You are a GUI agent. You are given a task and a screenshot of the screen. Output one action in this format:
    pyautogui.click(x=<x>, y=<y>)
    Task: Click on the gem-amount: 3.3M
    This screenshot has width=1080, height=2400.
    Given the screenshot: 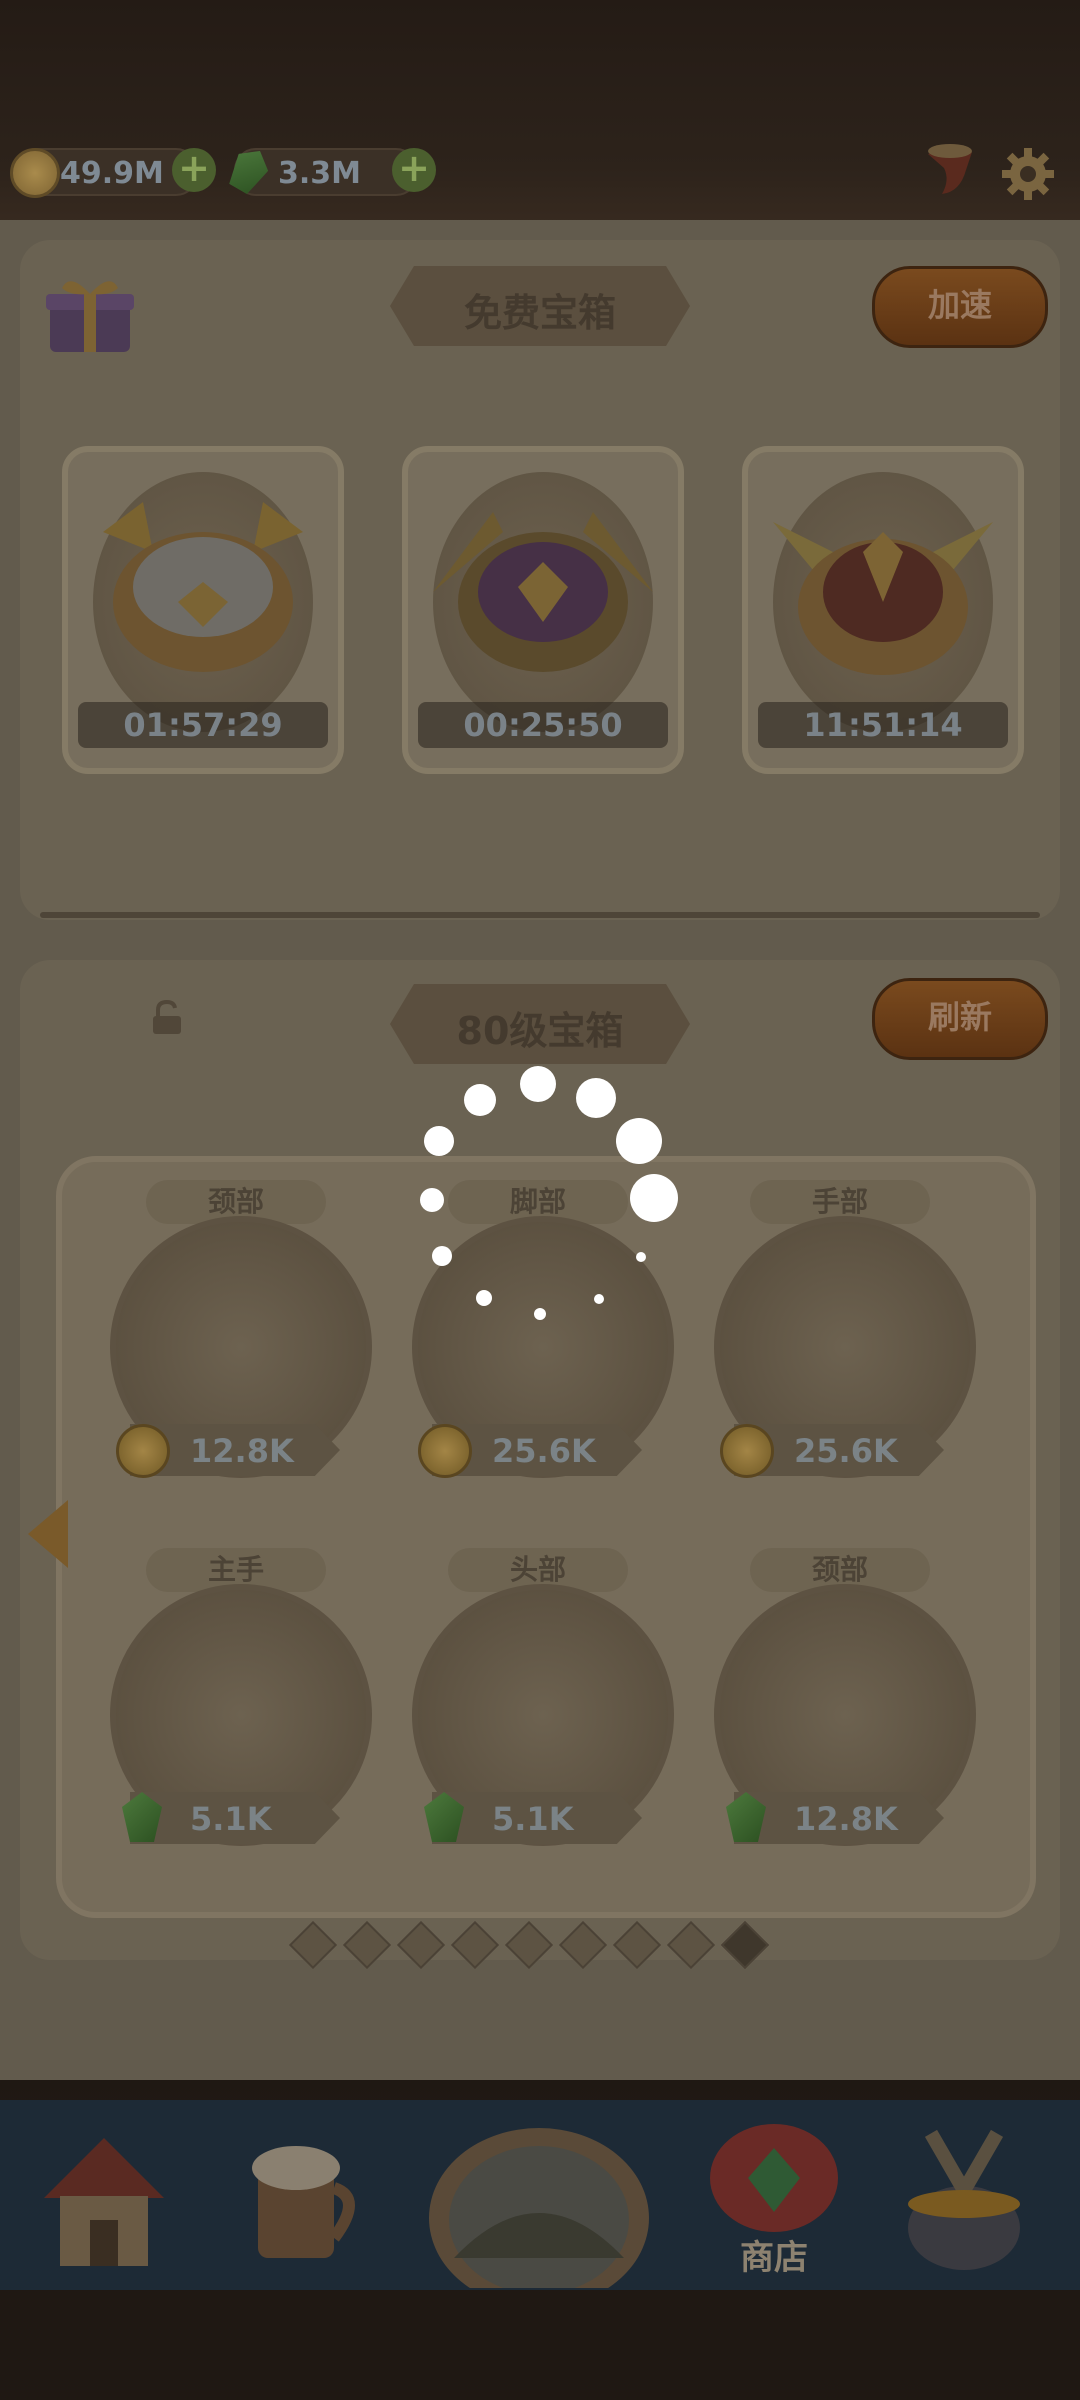 What is the action you would take?
    pyautogui.click(x=319, y=173)
    